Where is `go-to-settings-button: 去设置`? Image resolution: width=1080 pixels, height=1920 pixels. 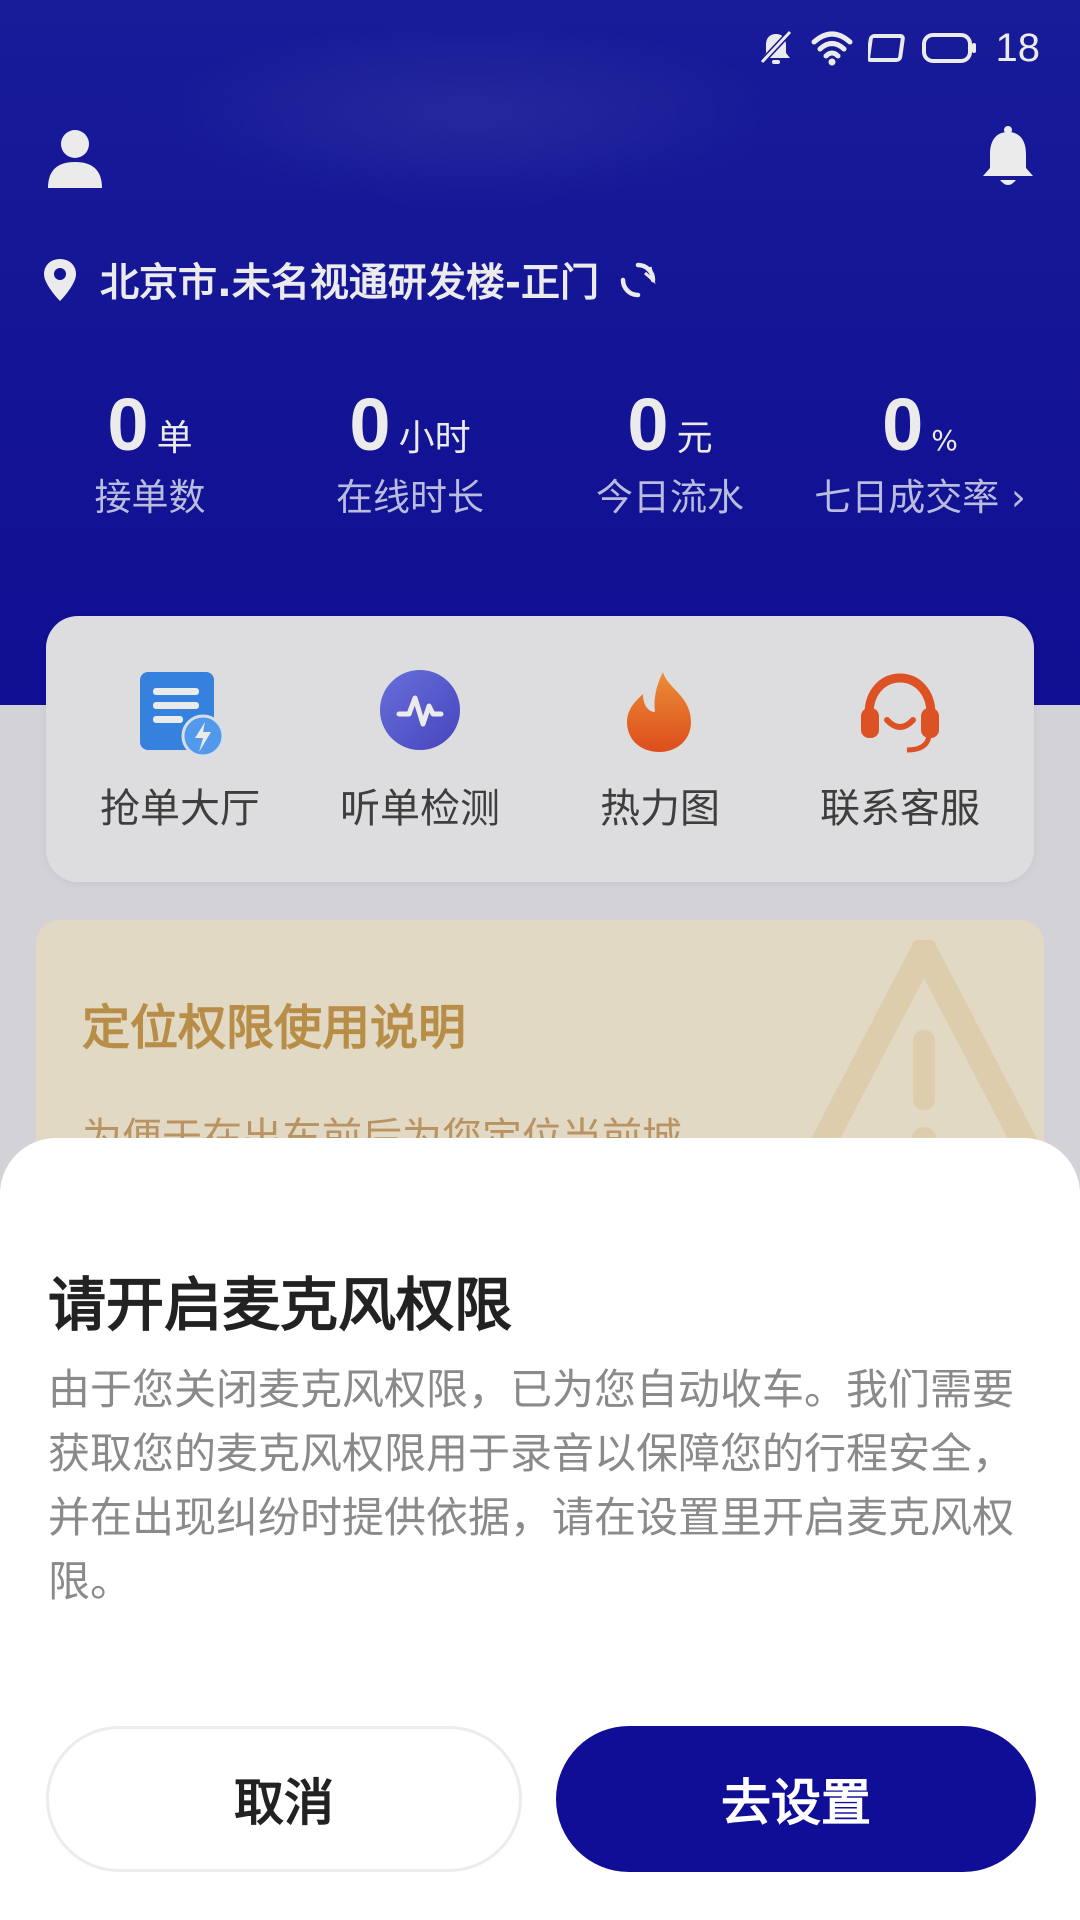 go-to-settings-button: 去设置 is located at coordinates (796, 1799).